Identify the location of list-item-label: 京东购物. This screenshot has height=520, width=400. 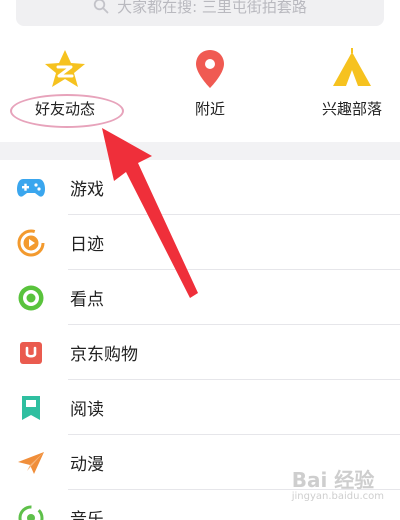
(104, 355).